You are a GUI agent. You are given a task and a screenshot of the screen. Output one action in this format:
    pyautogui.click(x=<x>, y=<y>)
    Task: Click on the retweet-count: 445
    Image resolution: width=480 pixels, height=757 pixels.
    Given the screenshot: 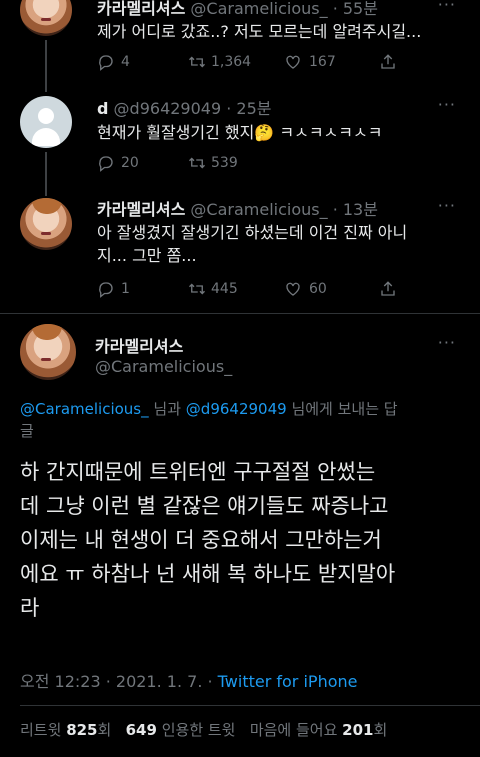 What is the action you would take?
    pyautogui.click(x=224, y=289)
    